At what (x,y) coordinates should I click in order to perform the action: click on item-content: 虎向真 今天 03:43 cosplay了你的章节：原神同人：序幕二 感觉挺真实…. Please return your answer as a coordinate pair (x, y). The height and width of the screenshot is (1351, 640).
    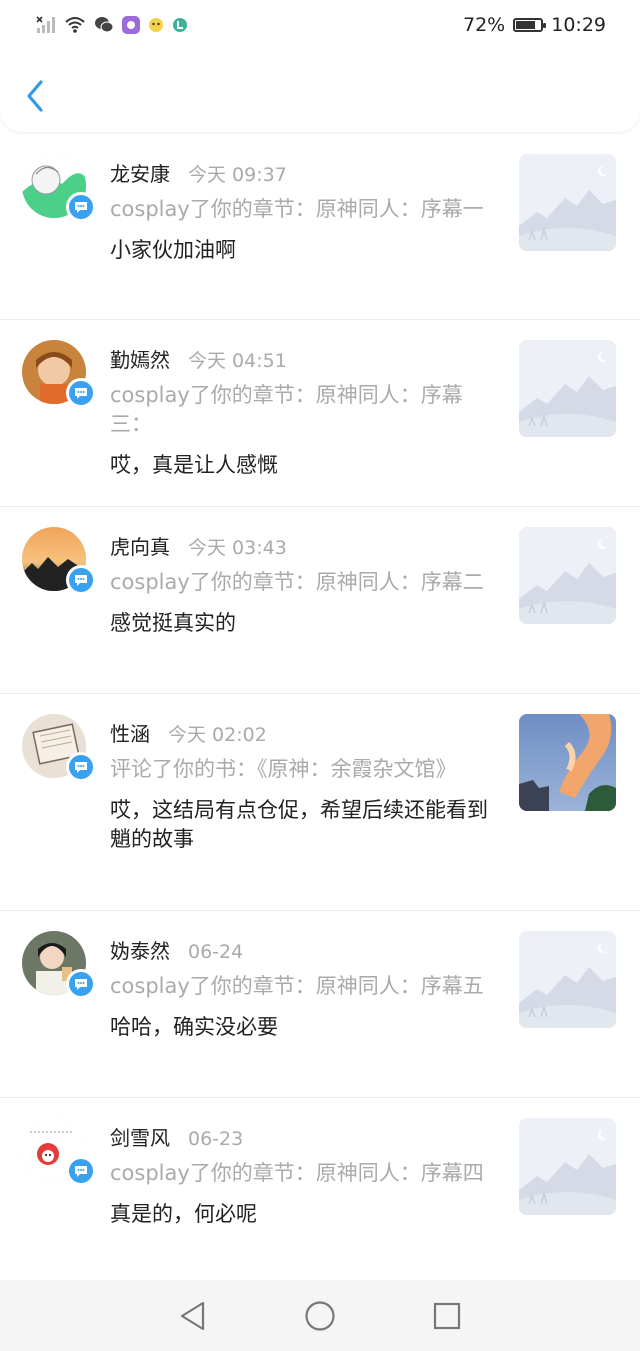
    Looking at the image, I should click on (300, 584).